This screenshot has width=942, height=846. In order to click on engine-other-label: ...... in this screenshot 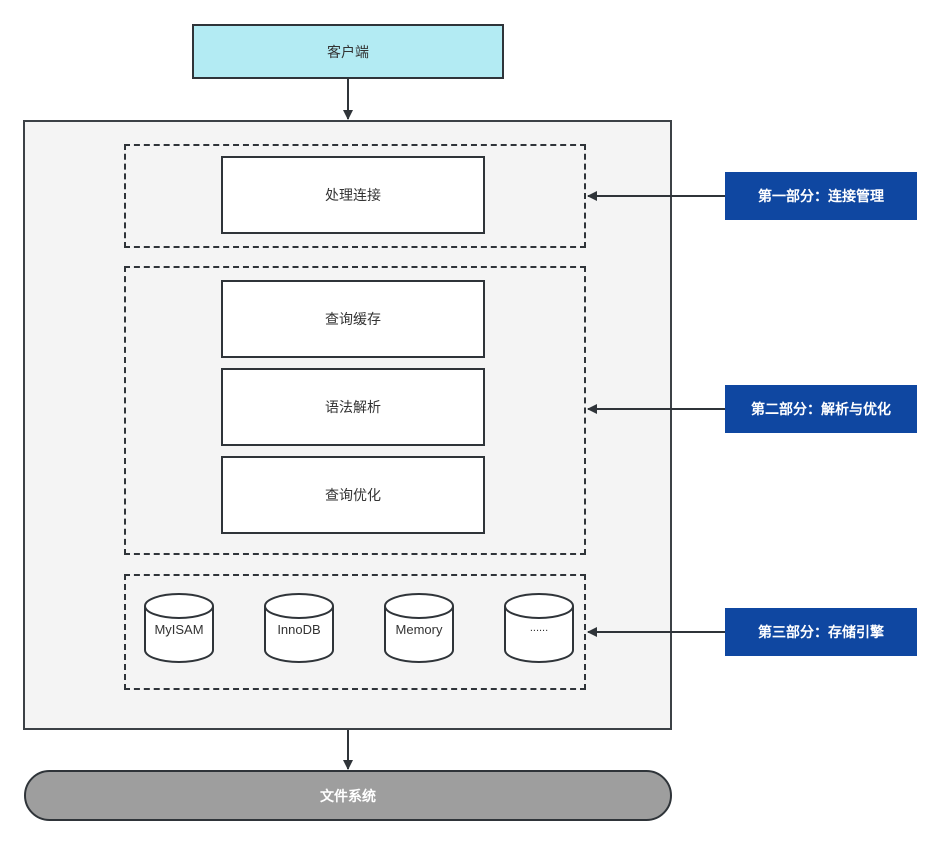, I will do `click(539, 628)`.